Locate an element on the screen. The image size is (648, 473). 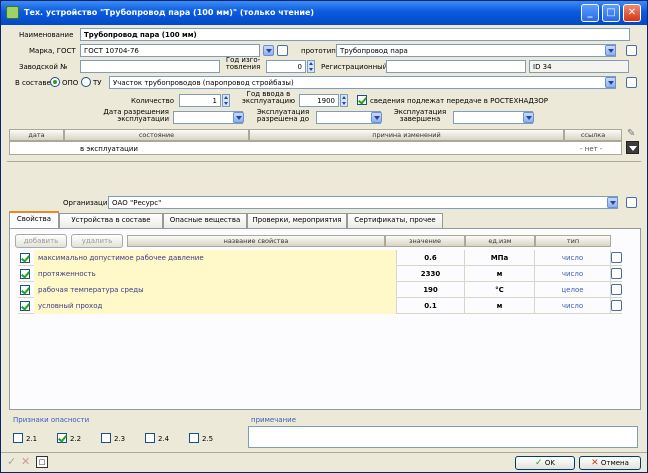
props-col-unit: ед.изм is located at coordinates (500, 241).